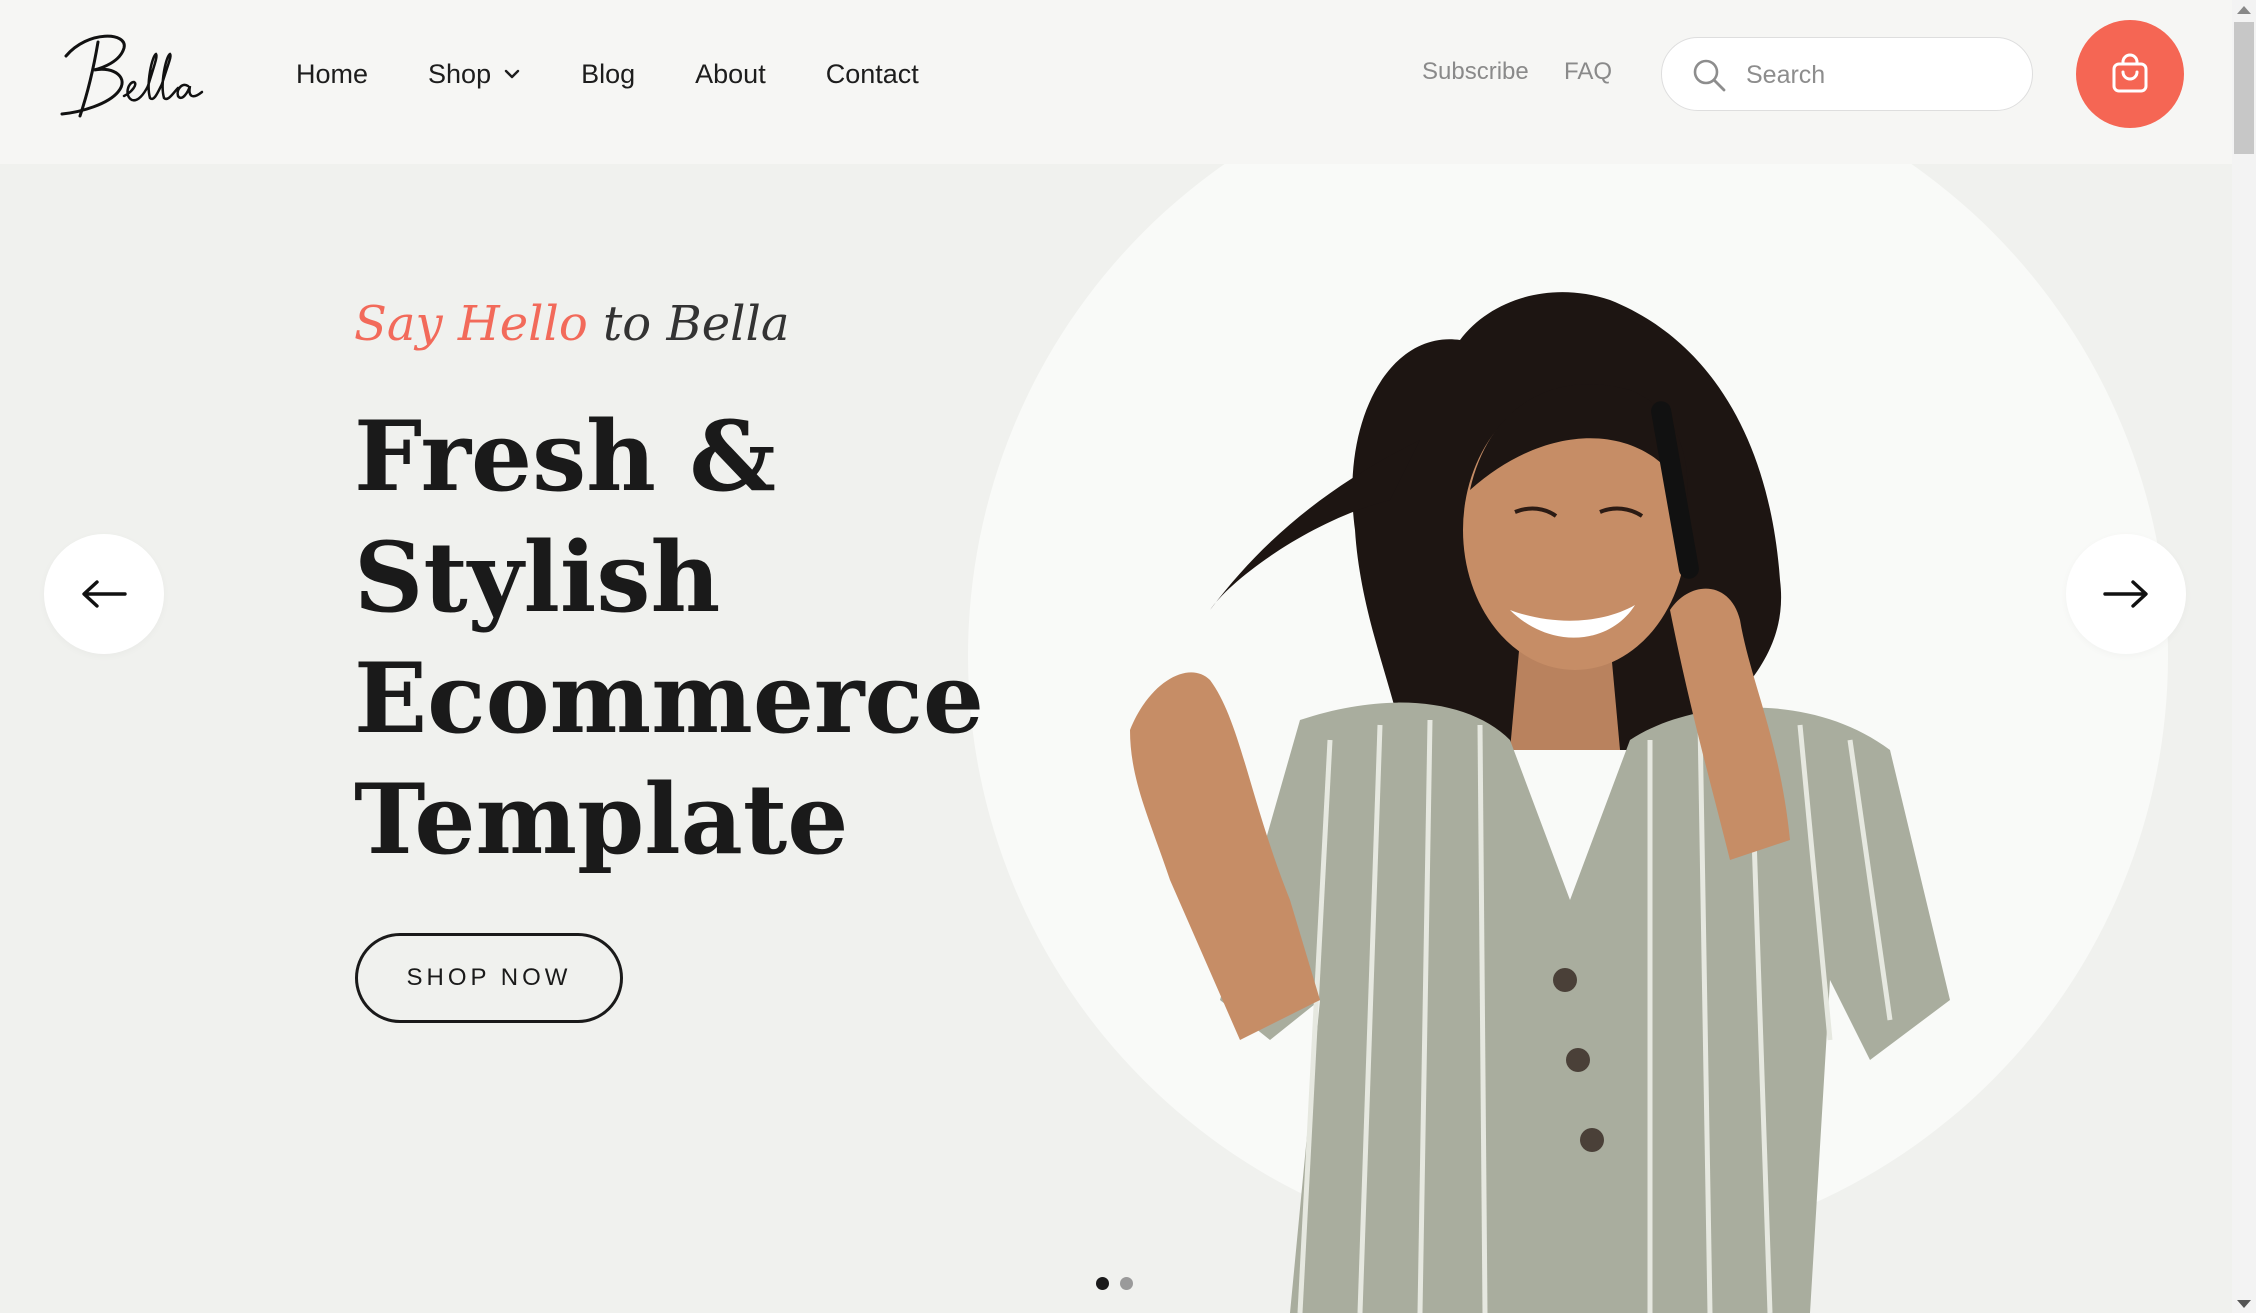  What do you see at coordinates (2244, 1304) in the screenshot?
I see `scroll-down-arrow` at bounding box center [2244, 1304].